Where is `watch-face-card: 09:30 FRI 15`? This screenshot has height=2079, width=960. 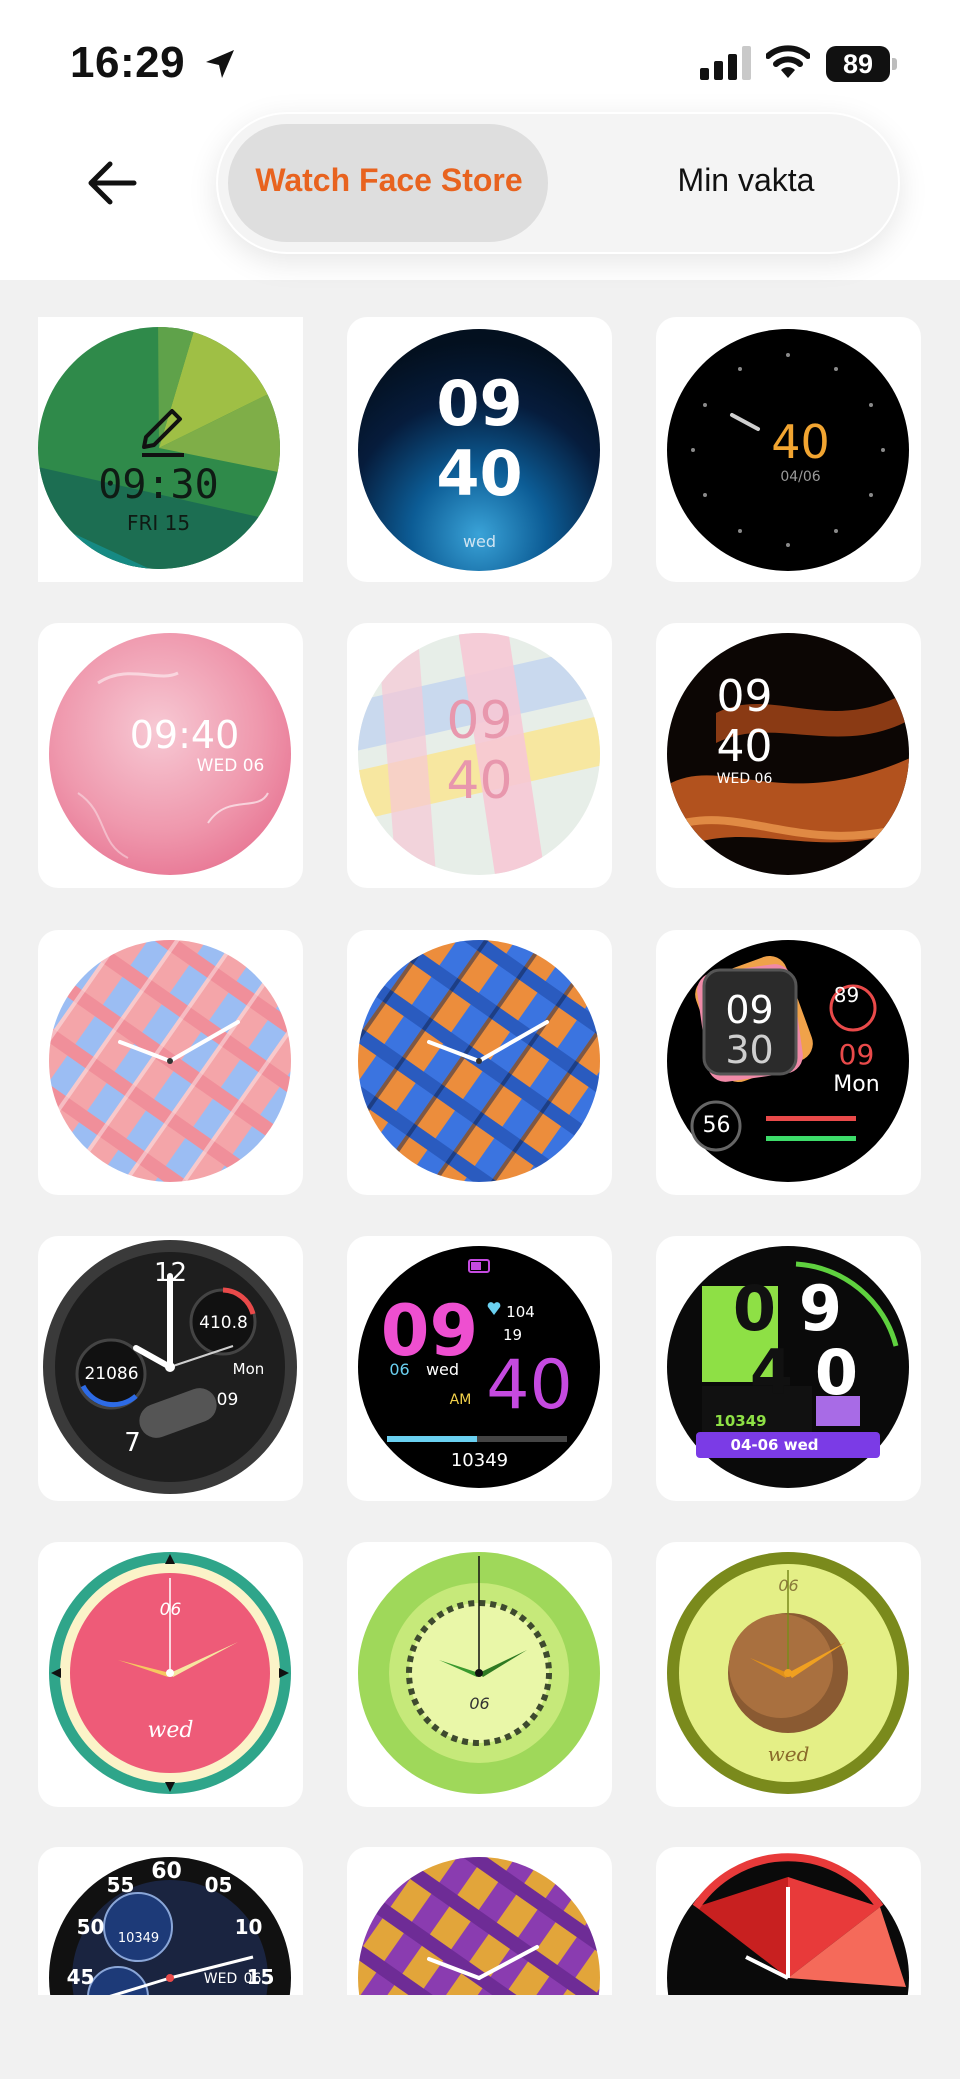
watch-face-card: 09:30 FRI 15 is located at coordinates (170, 449).